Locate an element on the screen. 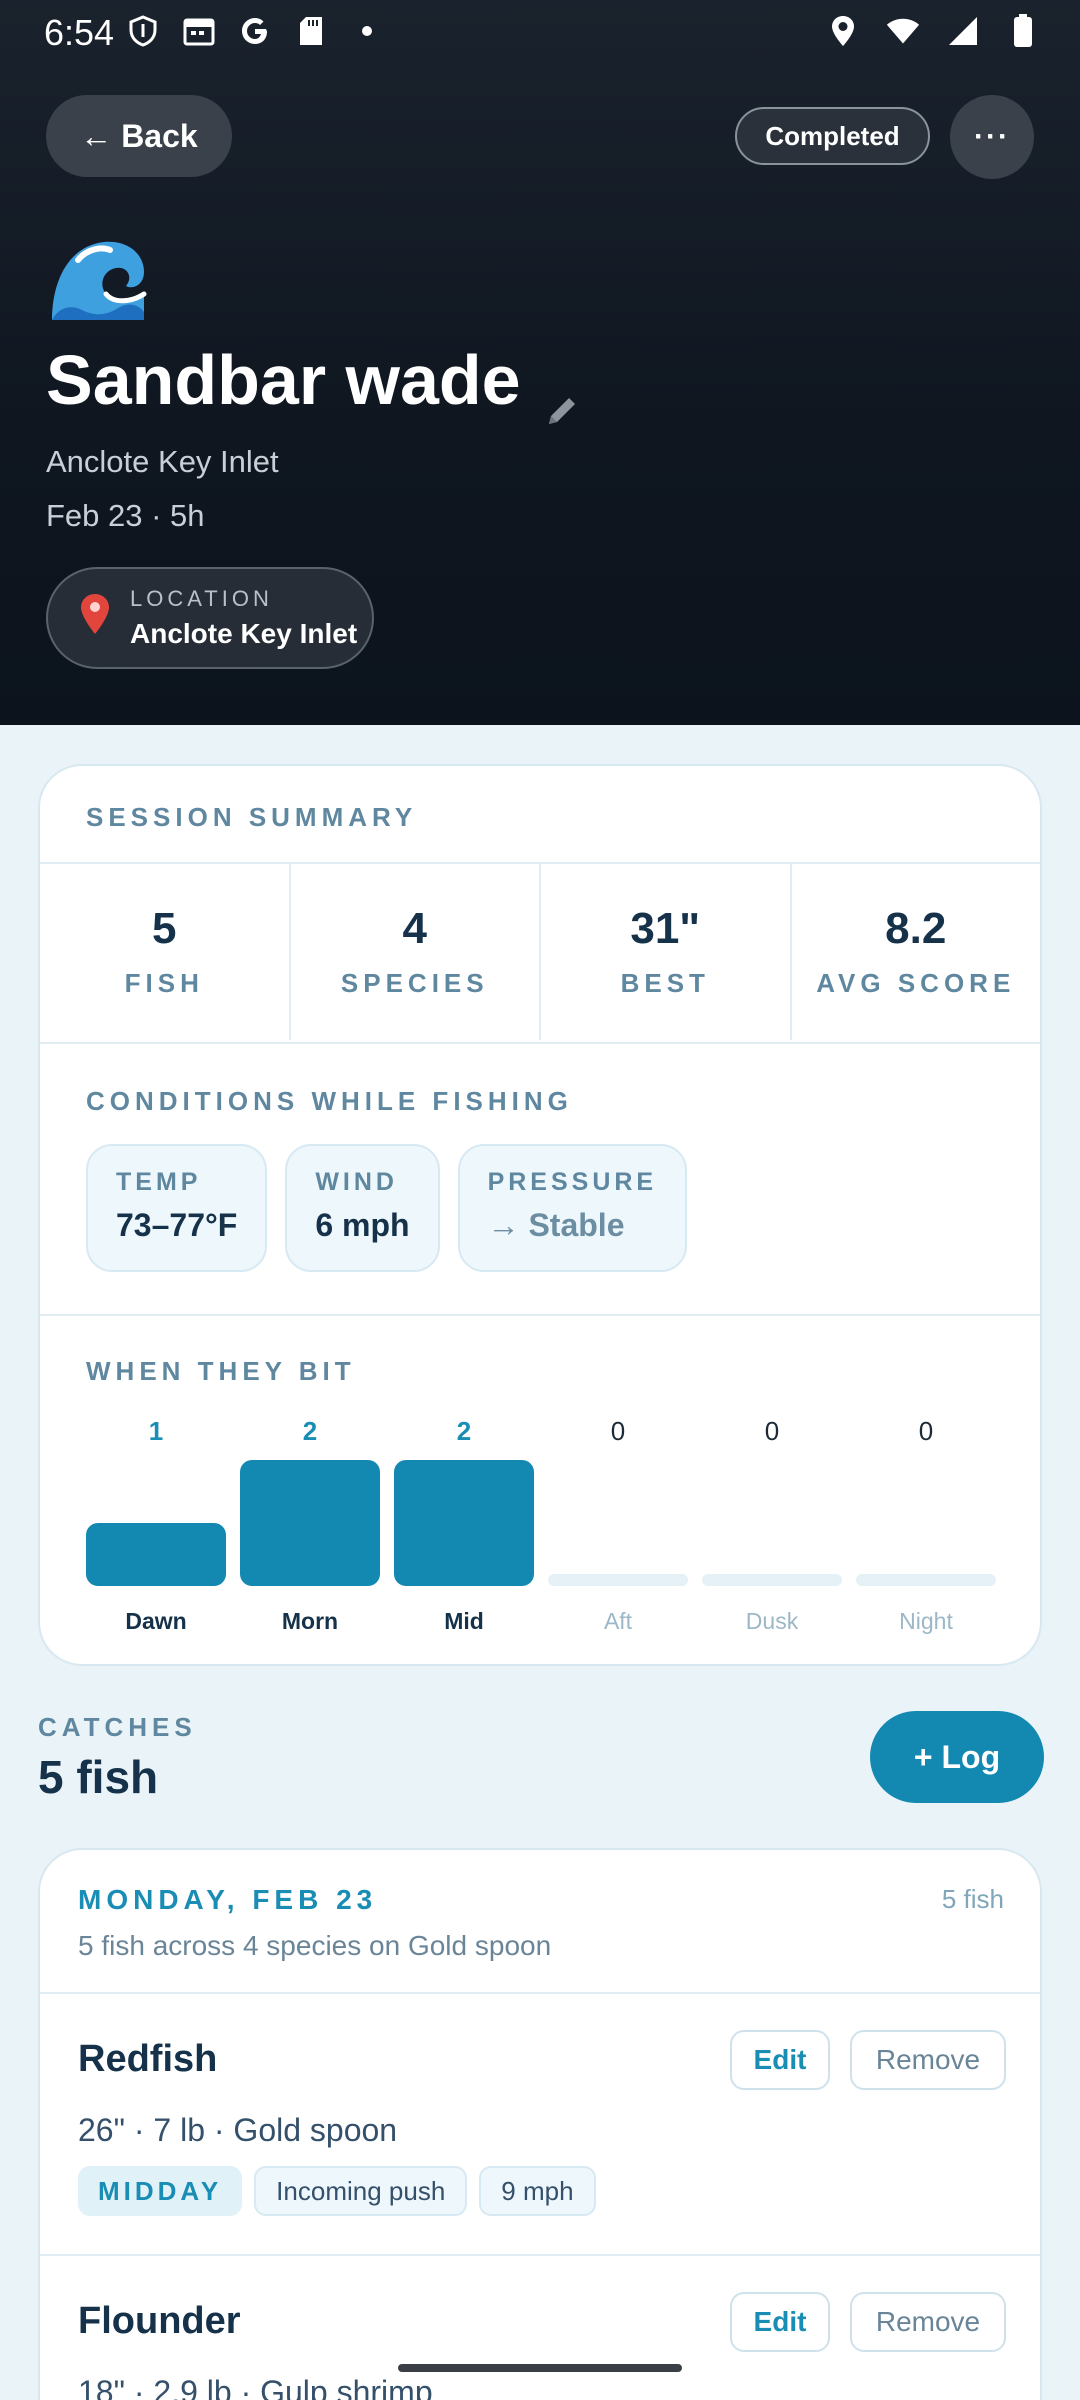 This screenshot has width=1080, height=2400. bite-bar-column: 2 Morn is located at coordinates (310, 1526).